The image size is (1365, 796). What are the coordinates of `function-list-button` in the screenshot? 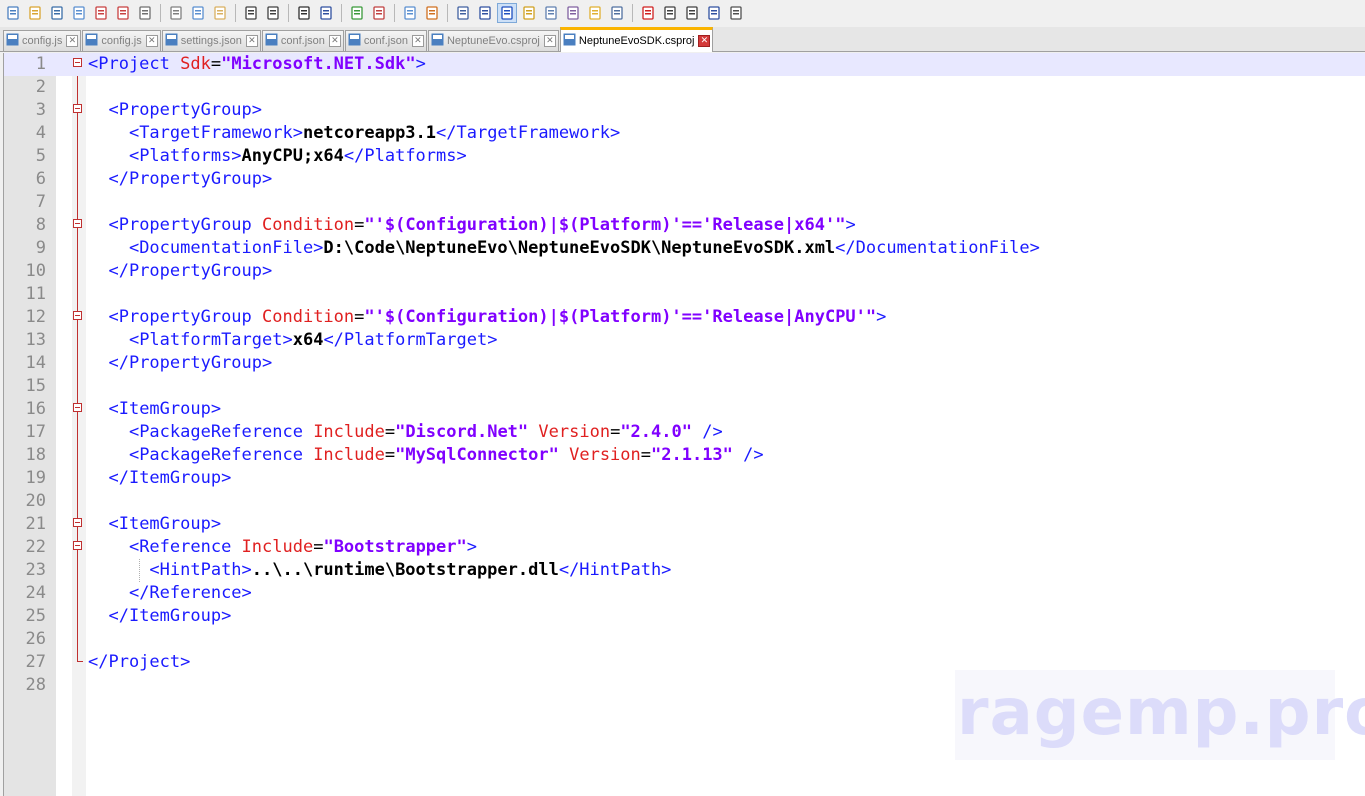 It's located at (573, 13).